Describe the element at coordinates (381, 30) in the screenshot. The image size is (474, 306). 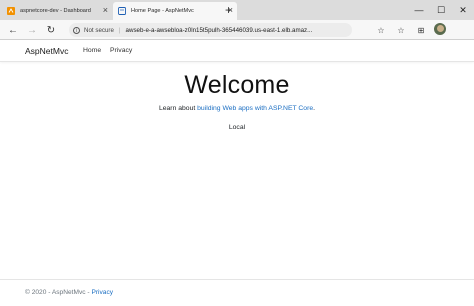
I see `favorite-star-icon: ☆` at that location.